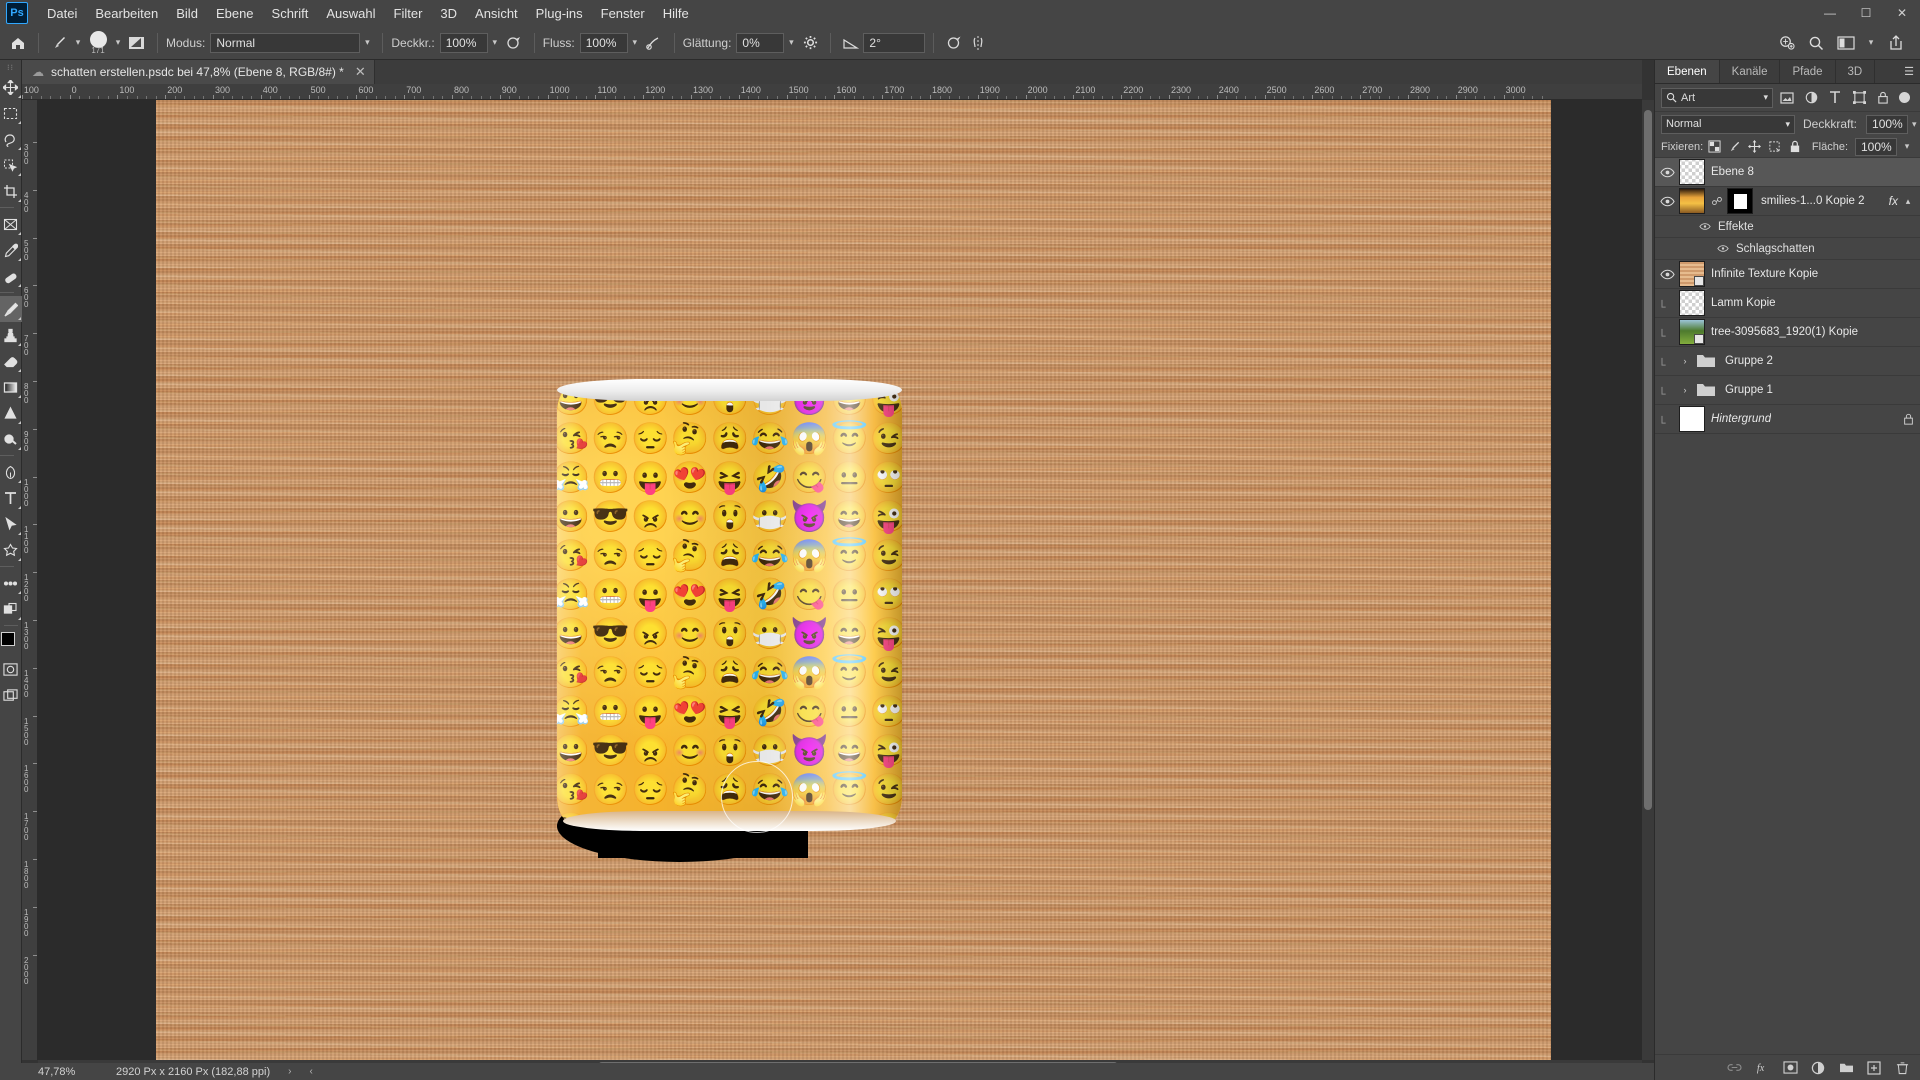 This screenshot has width=1920, height=1080. I want to click on status-next-icon: ›, so click(289, 1071).